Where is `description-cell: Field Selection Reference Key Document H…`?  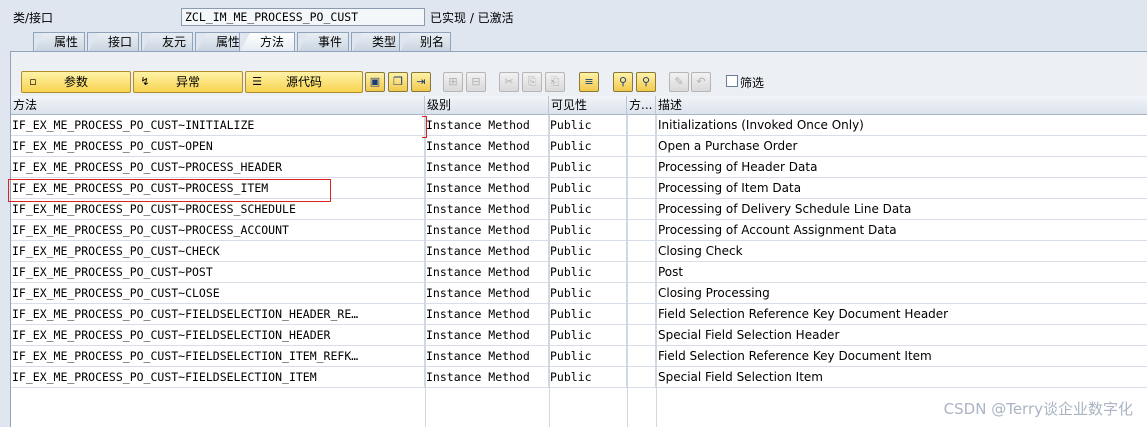
description-cell: Field Selection Reference Key Document H… is located at coordinates (901, 314).